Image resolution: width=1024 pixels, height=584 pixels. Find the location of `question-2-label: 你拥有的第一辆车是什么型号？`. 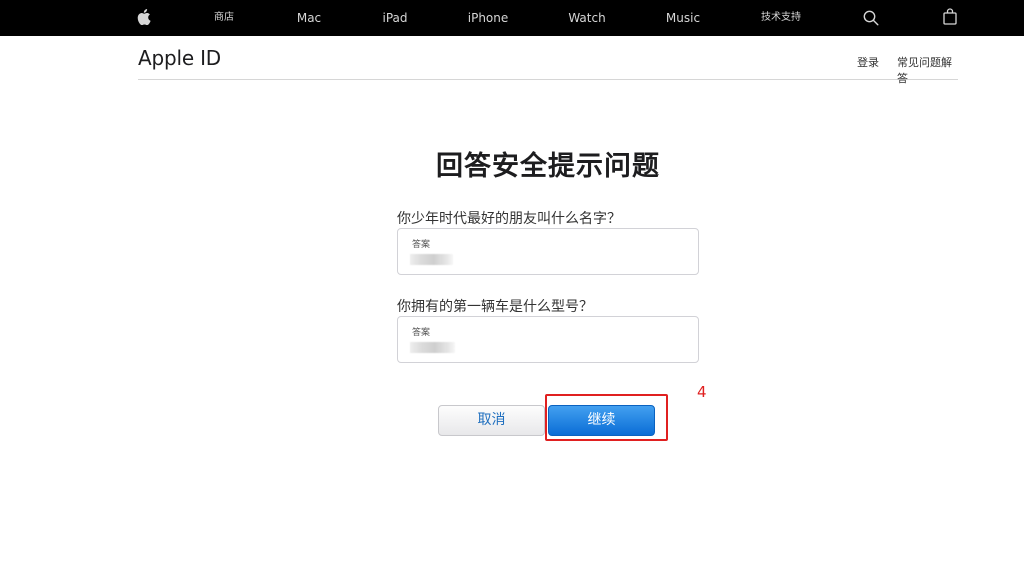

question-2-label: 你拥有的第一辆车是什么型号？ is located at coordinates (495, 307).